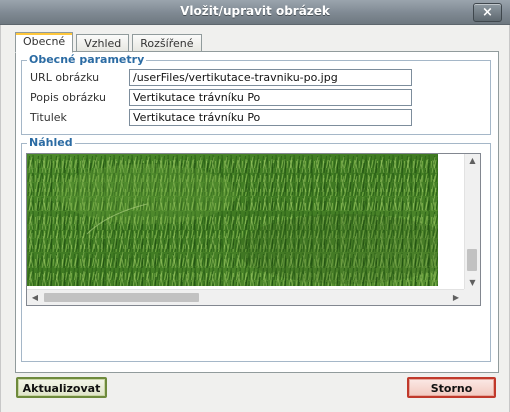 The image size is (510, 412). Describe the element at coordinates (270, 117) in the screenshot. I see `title-input: Vertikutace trávníku Po` at that location.